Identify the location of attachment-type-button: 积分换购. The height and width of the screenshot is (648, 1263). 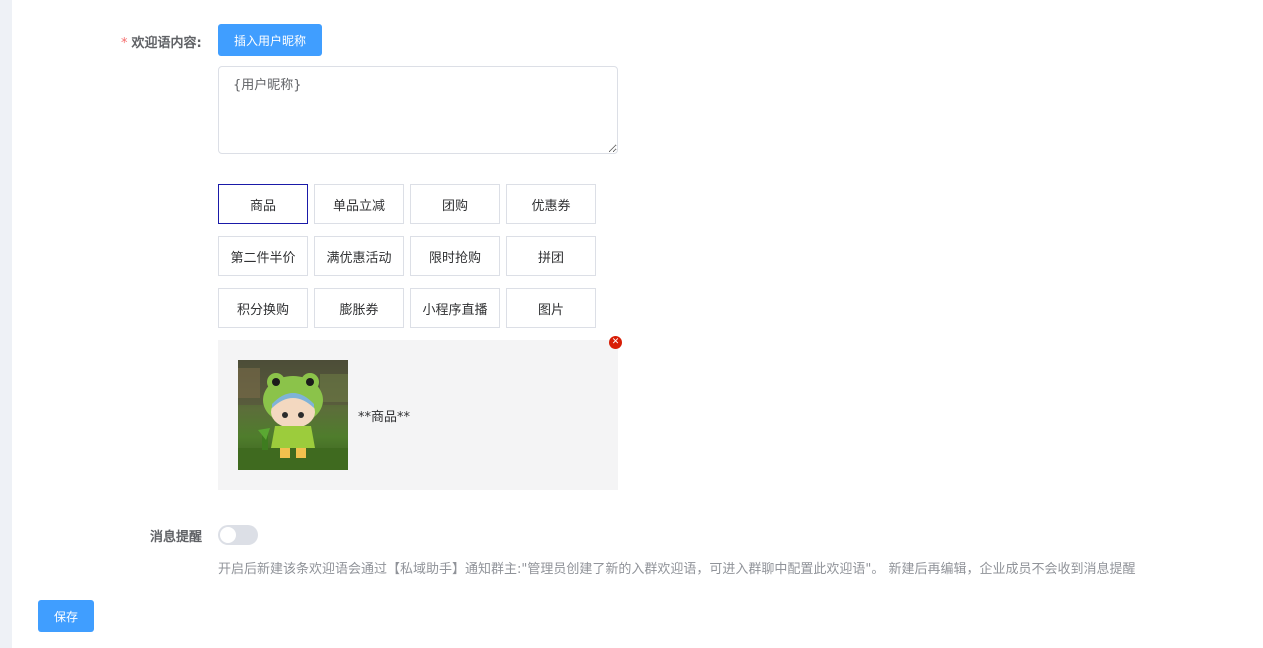
(263, 308).